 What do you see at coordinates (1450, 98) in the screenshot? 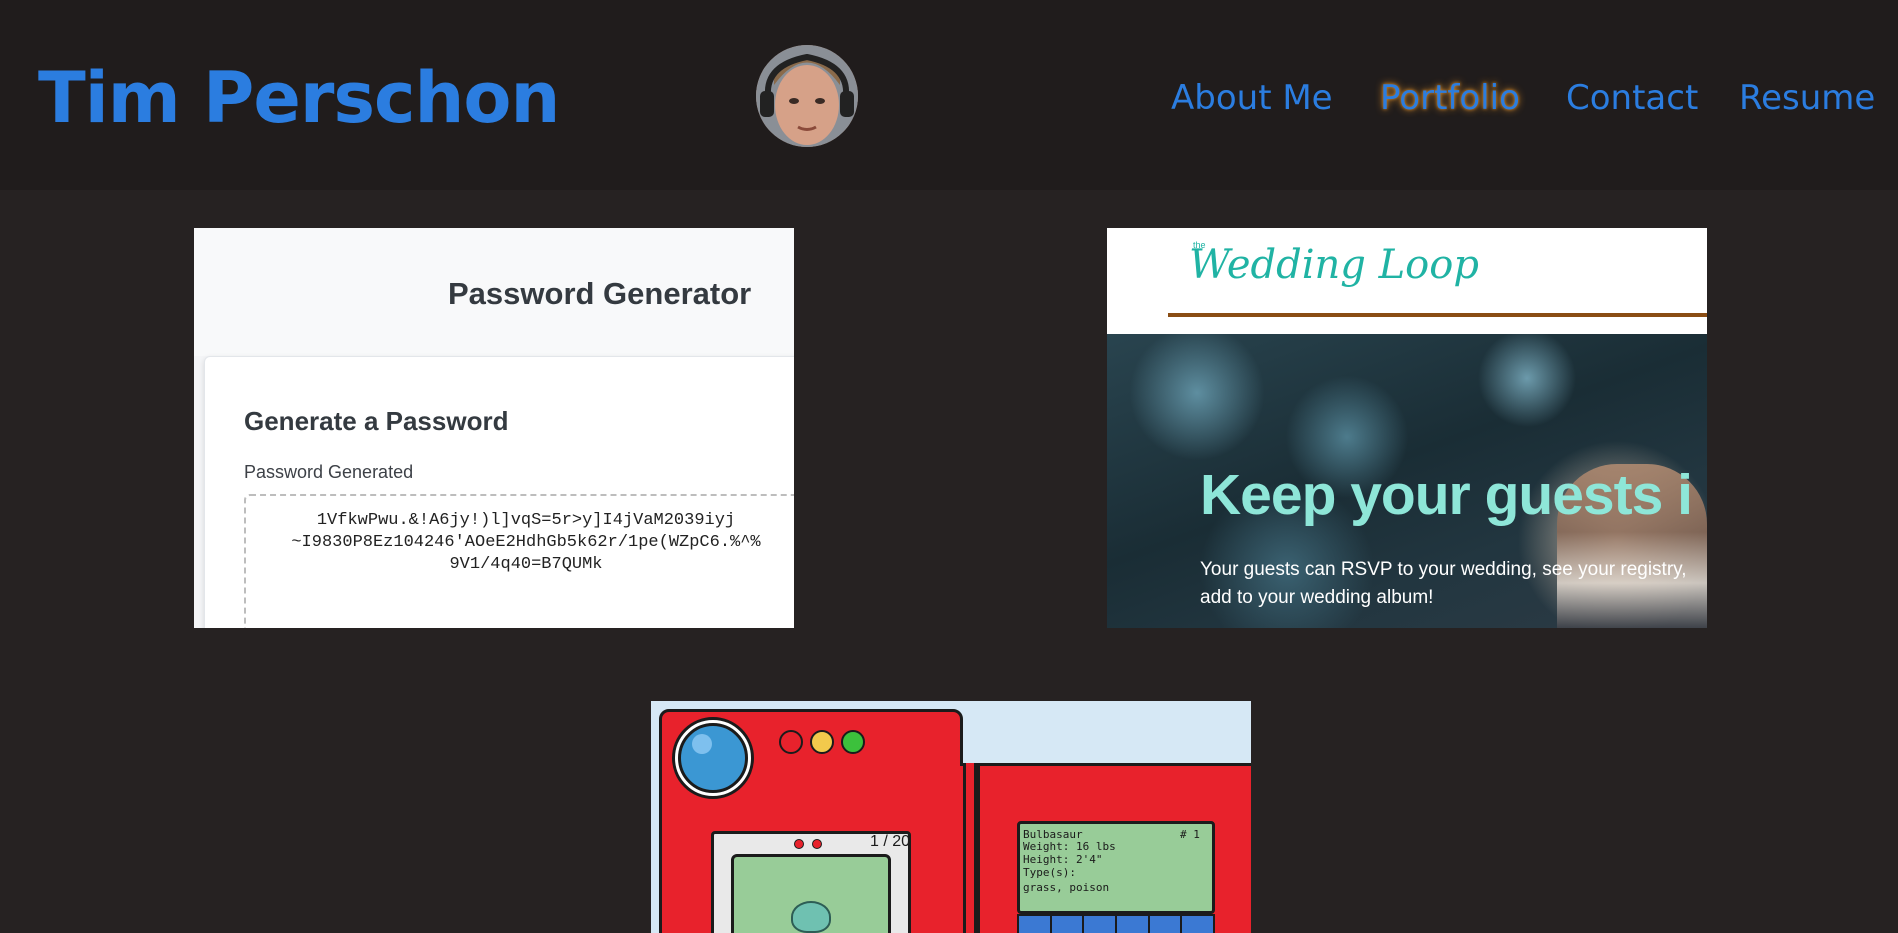
I see `nav-portfolio: Portfolio` at bounding box center [1450, 98].